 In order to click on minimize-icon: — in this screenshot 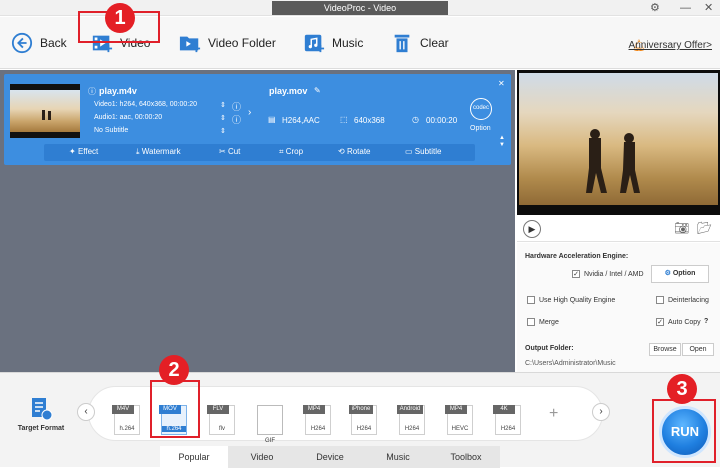, I will do `click(685, 8)`.